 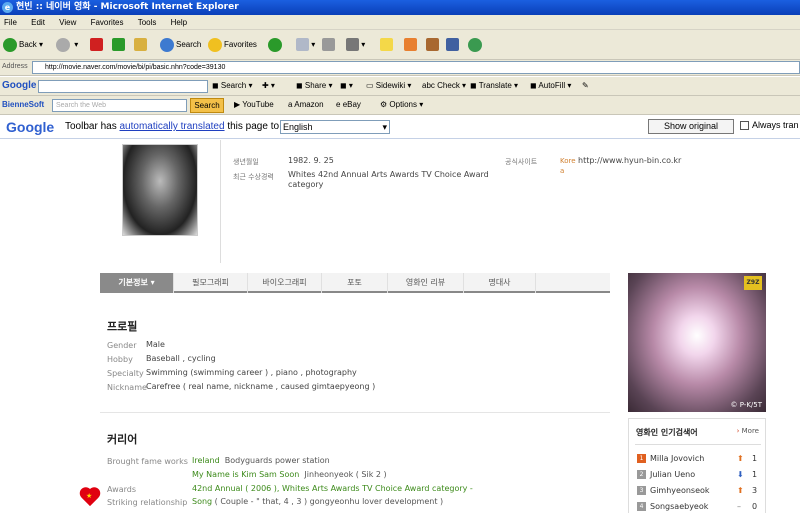 I want to click on note-icon, so click(x=386, y=45).